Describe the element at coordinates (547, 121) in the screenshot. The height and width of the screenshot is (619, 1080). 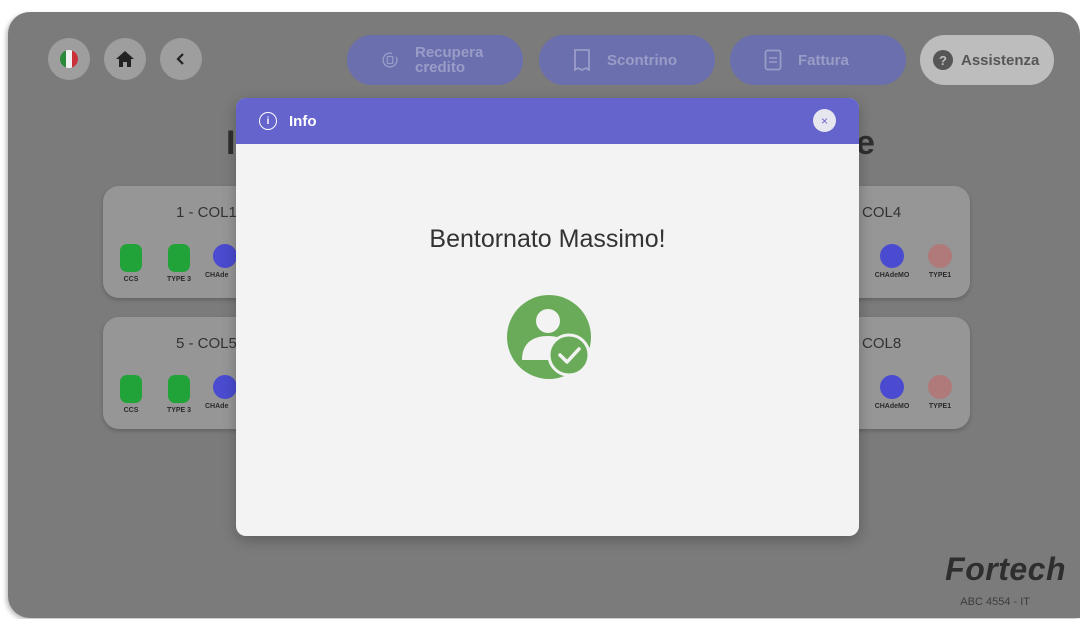
I see `dialog-header: i Info ×` at that location.